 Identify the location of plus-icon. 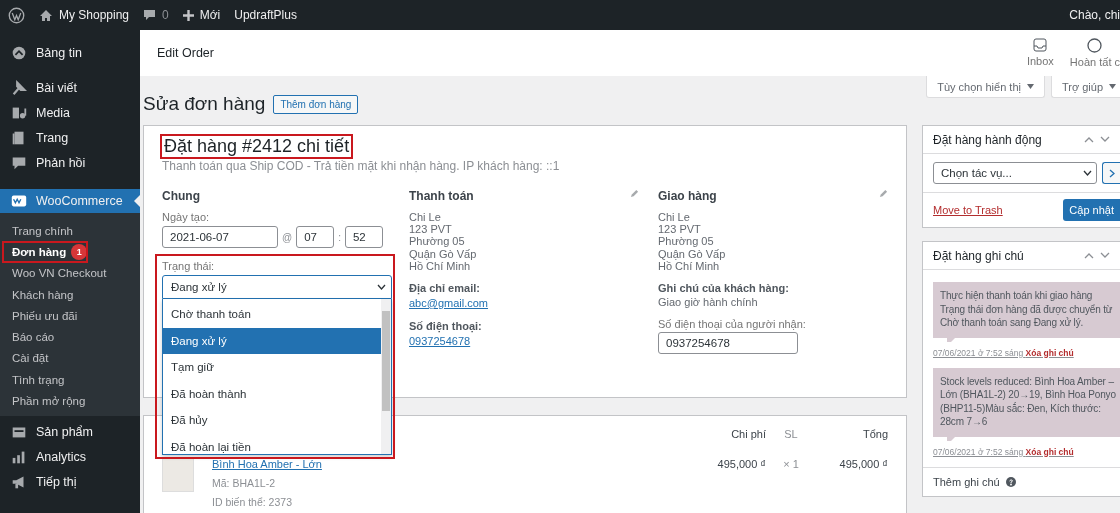
(188, 15).